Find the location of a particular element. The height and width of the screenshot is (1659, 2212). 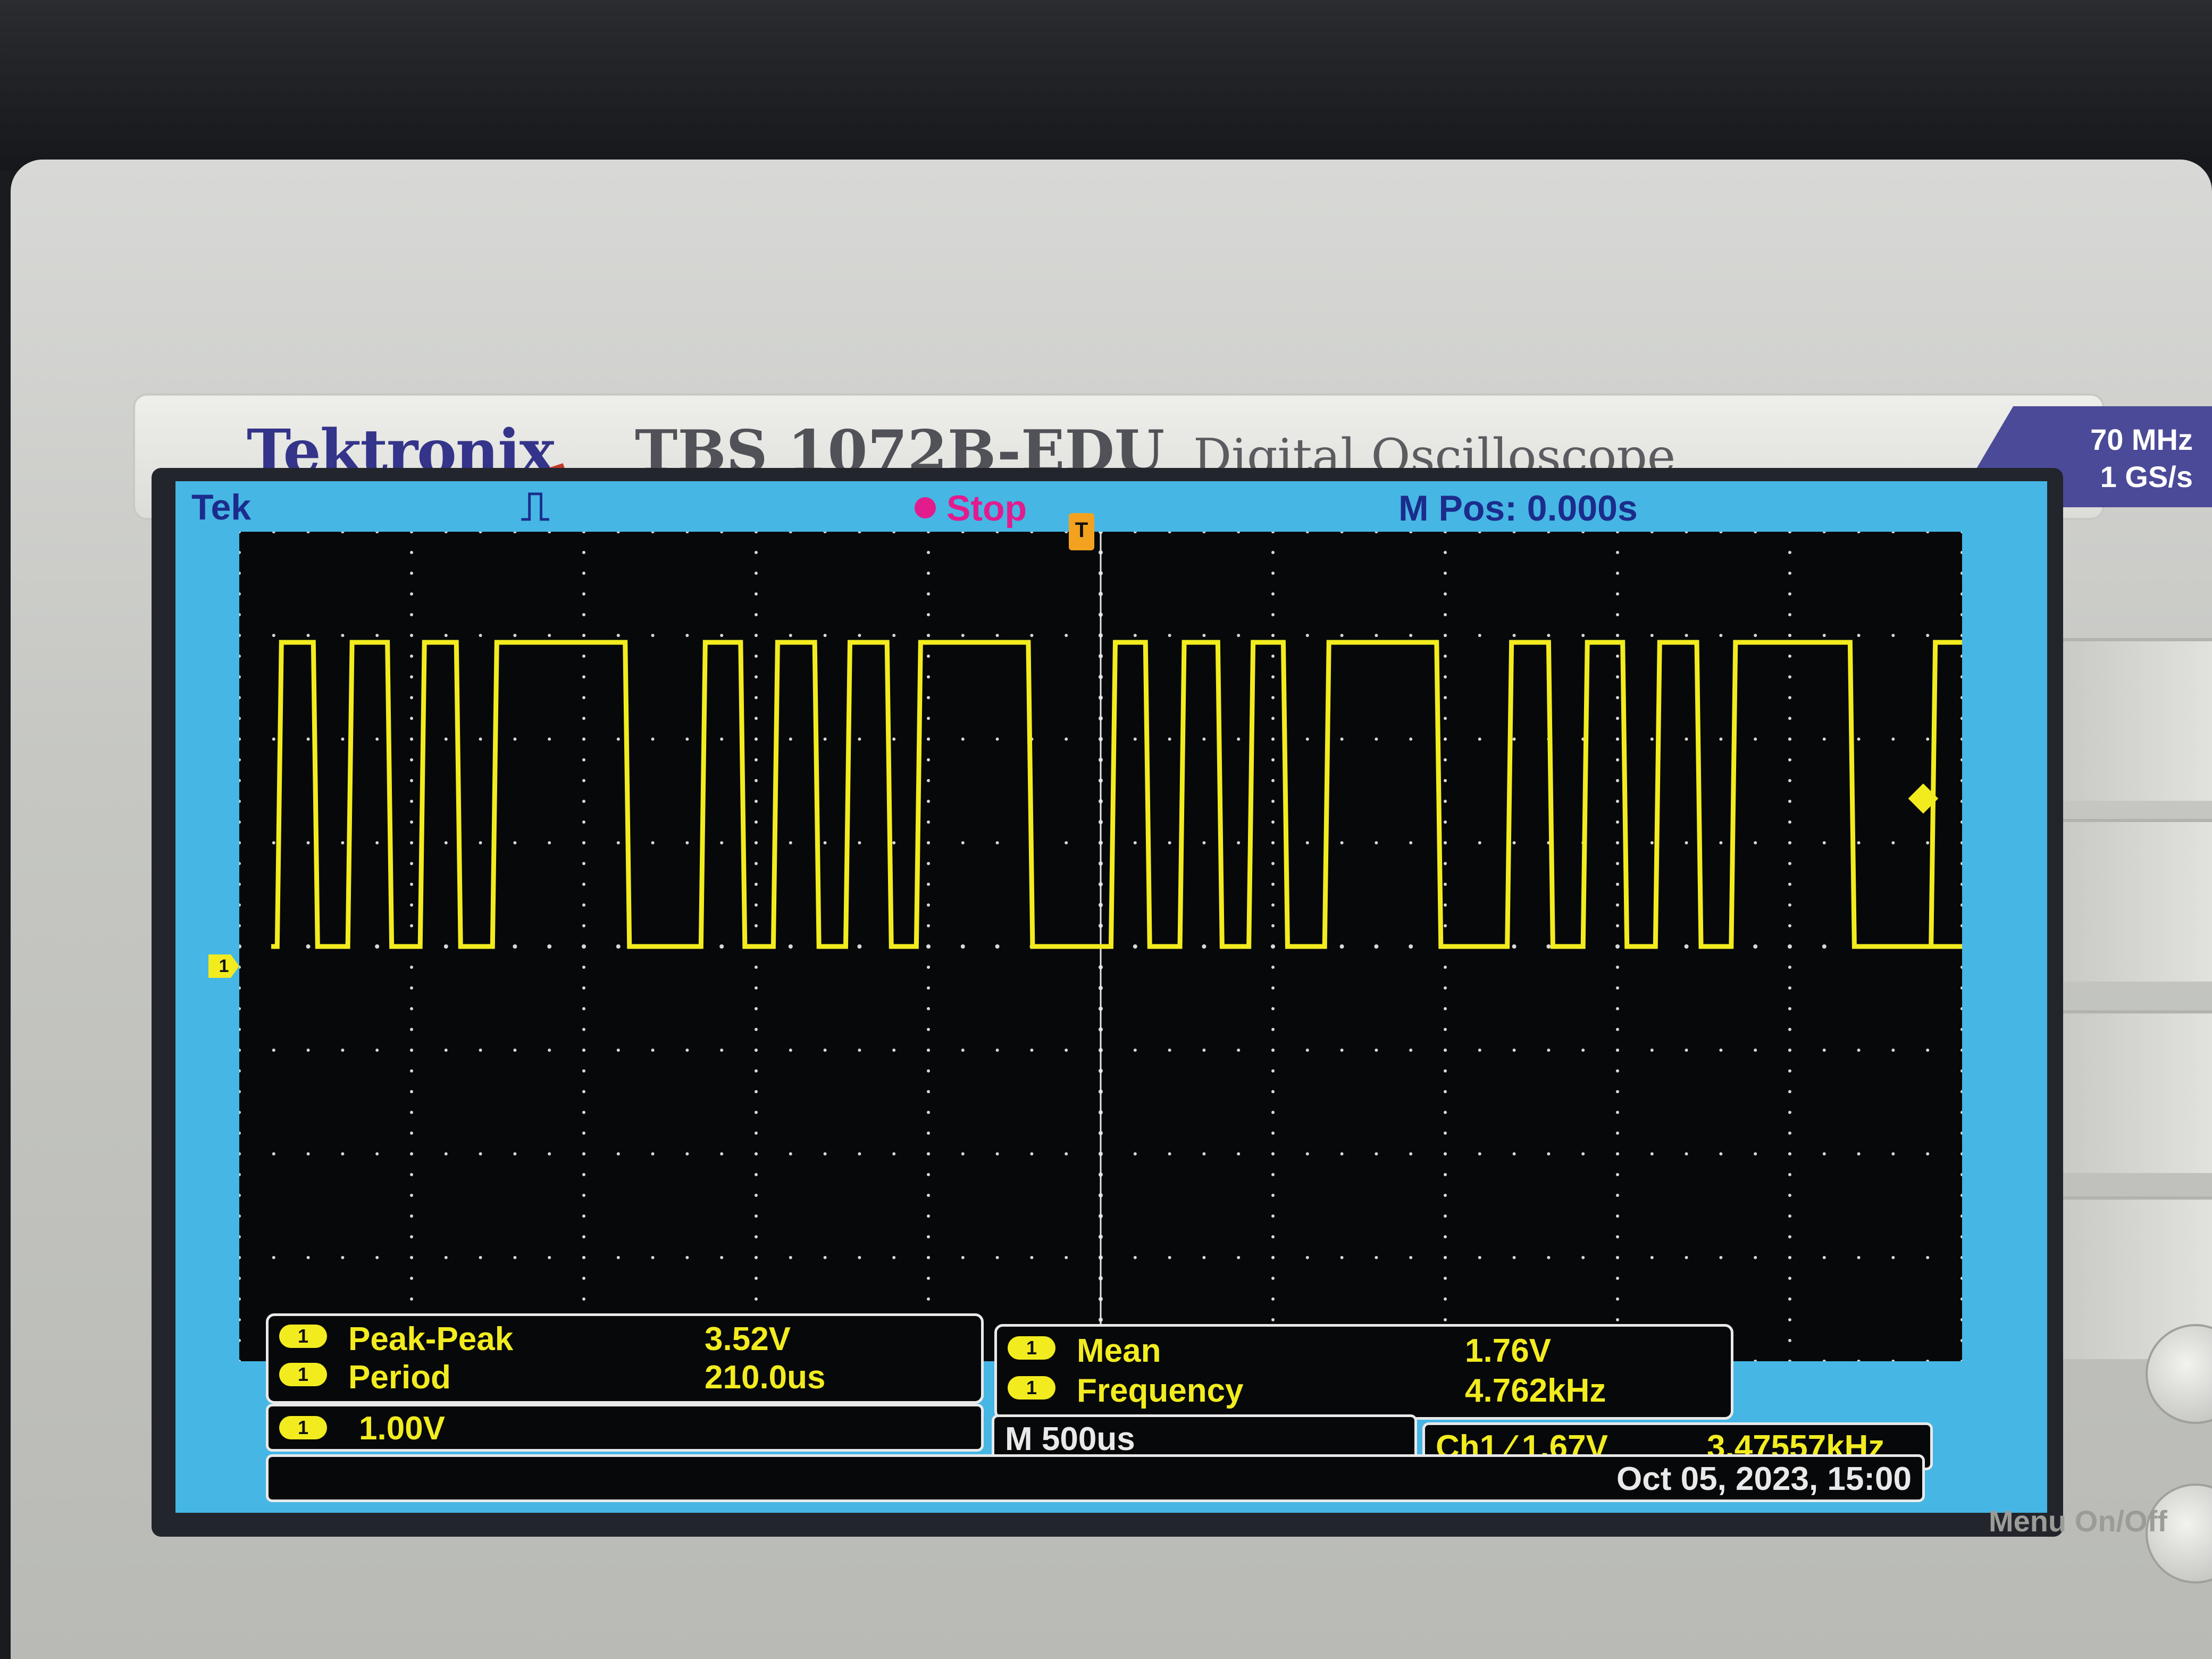

channel-badge: 1 is located at coordinates (1031, 1388).